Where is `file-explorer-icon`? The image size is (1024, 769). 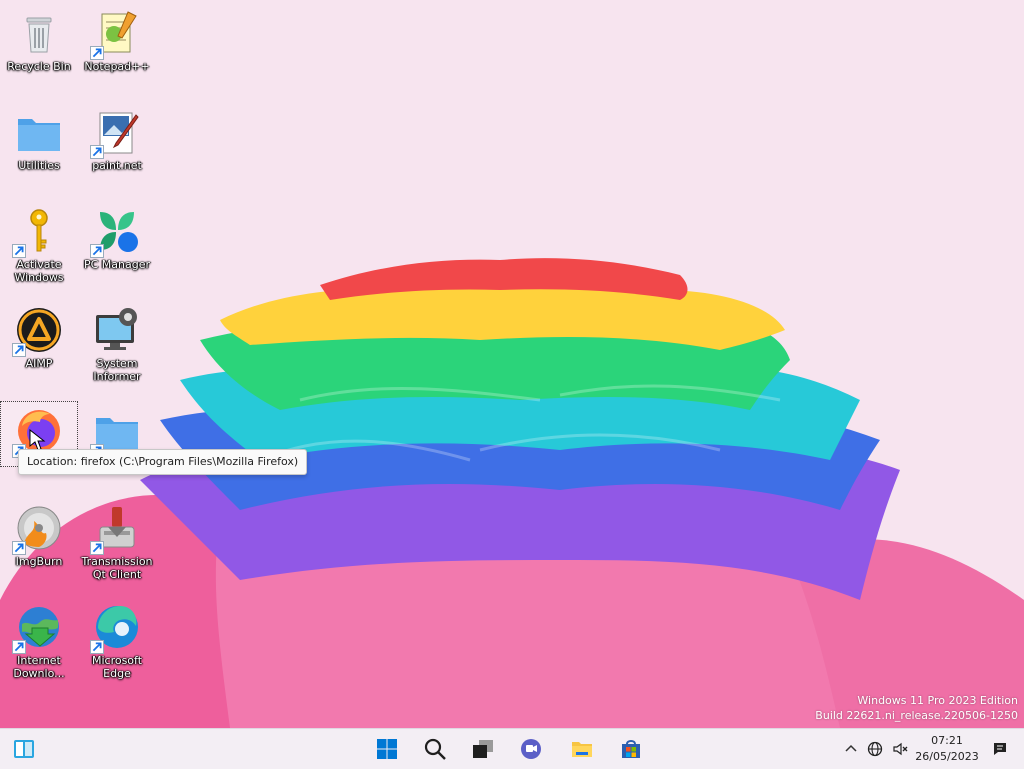 file-explorer-icon is located at coordinates (582, 749).